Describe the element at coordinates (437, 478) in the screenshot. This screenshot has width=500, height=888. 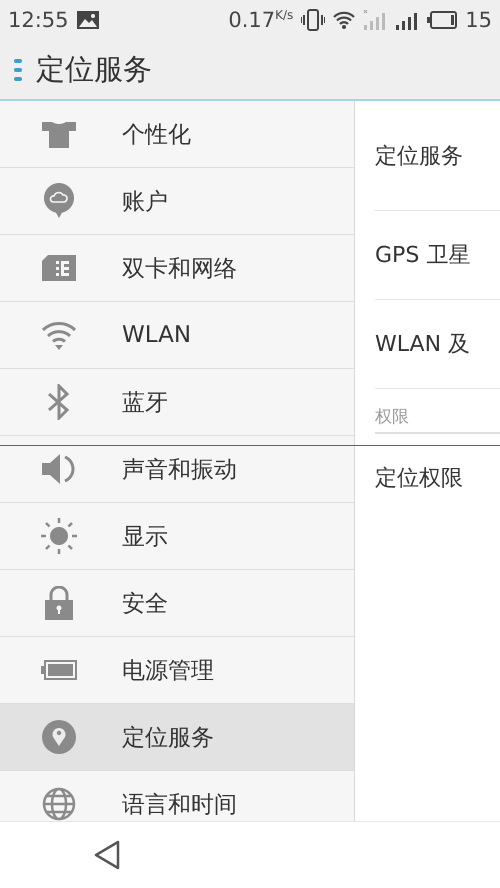
I see `settings-option: 定位权限` at that location.